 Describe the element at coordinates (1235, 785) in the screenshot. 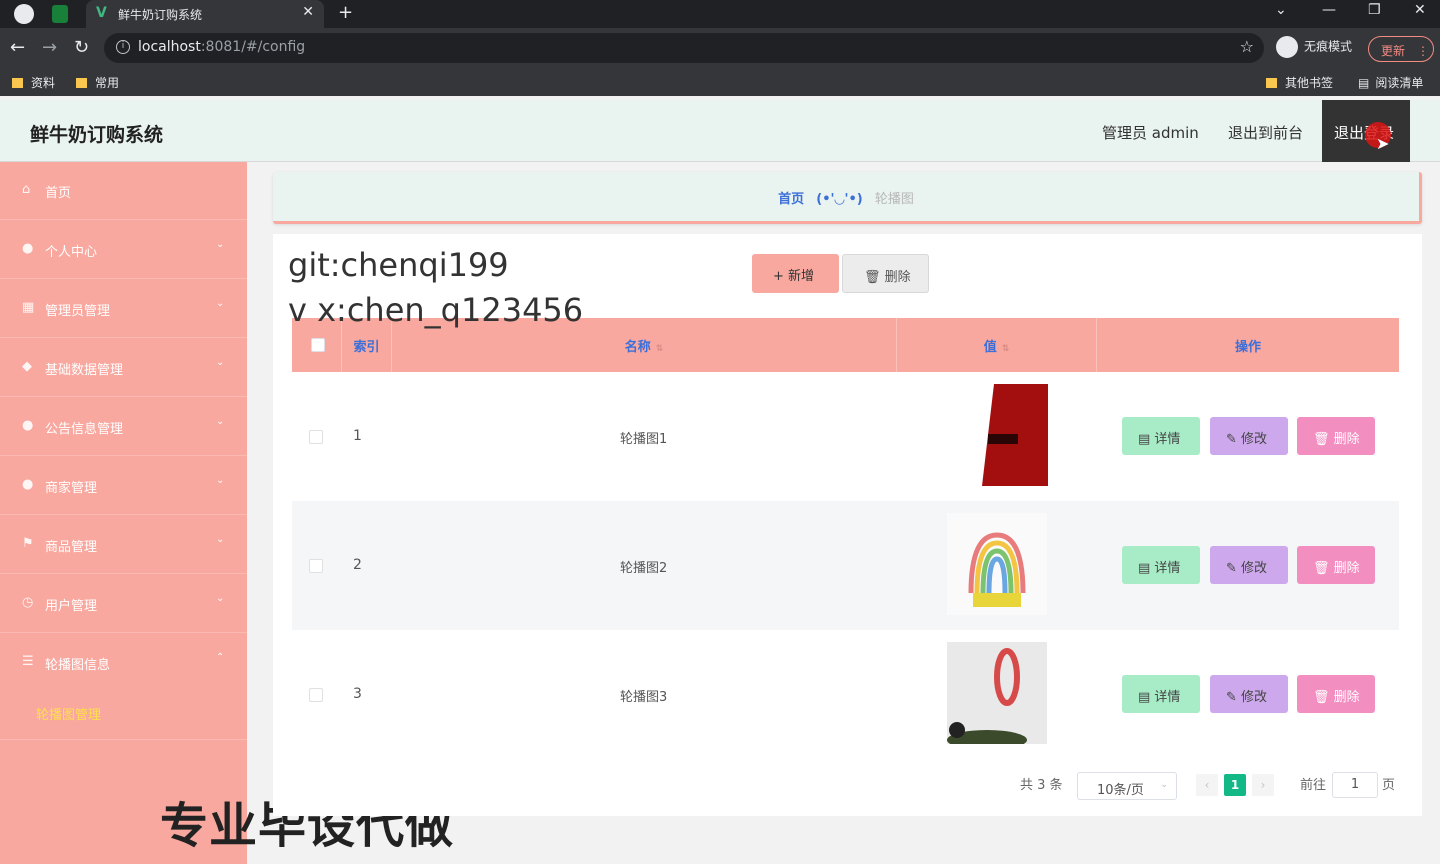

I see `page-number-current: 1` at that location.